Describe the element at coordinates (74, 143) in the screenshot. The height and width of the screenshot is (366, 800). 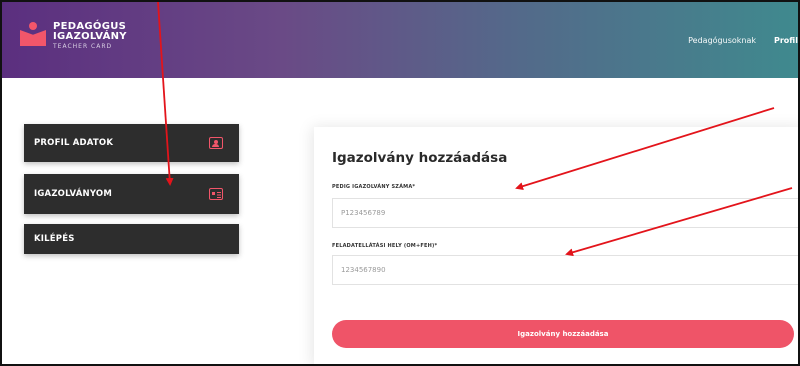
I see `sidebar-item-label: PROFIL ADATOK` at that location.